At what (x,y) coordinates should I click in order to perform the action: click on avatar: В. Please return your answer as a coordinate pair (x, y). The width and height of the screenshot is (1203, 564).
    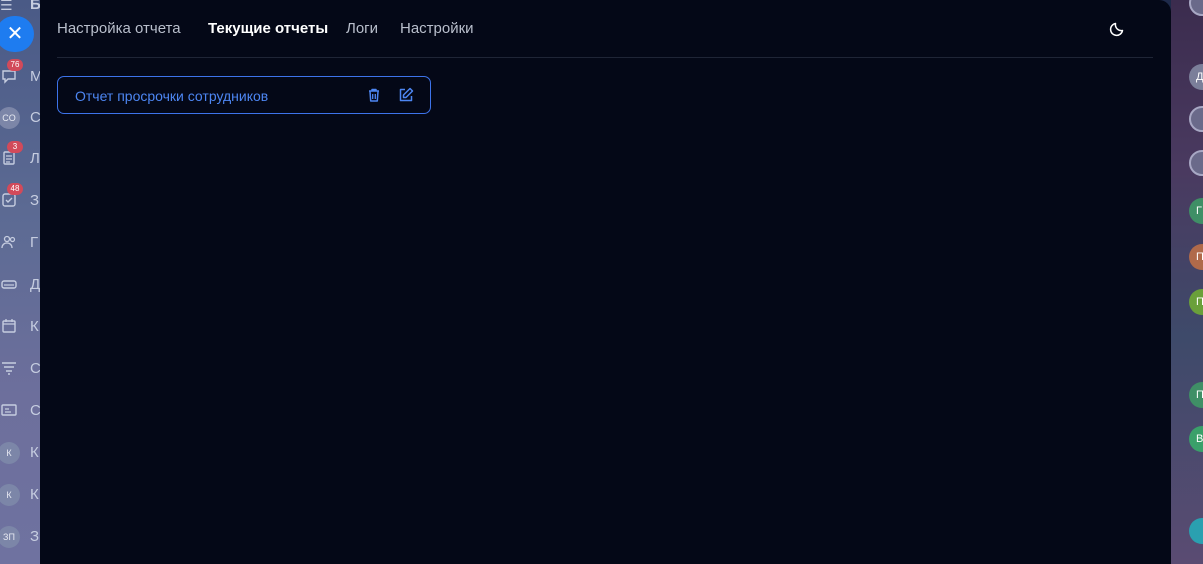
    Looking at the image, I should click on (1196, 439).